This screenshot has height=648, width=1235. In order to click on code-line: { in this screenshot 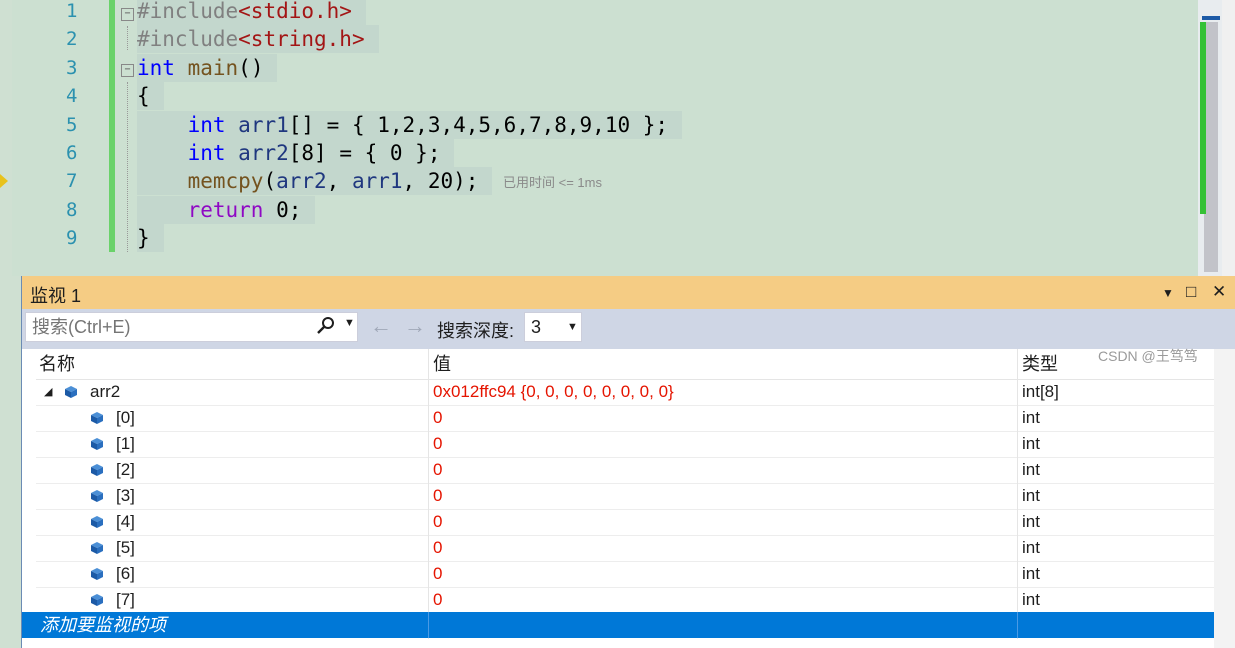, I will do `click(150, 96)`.